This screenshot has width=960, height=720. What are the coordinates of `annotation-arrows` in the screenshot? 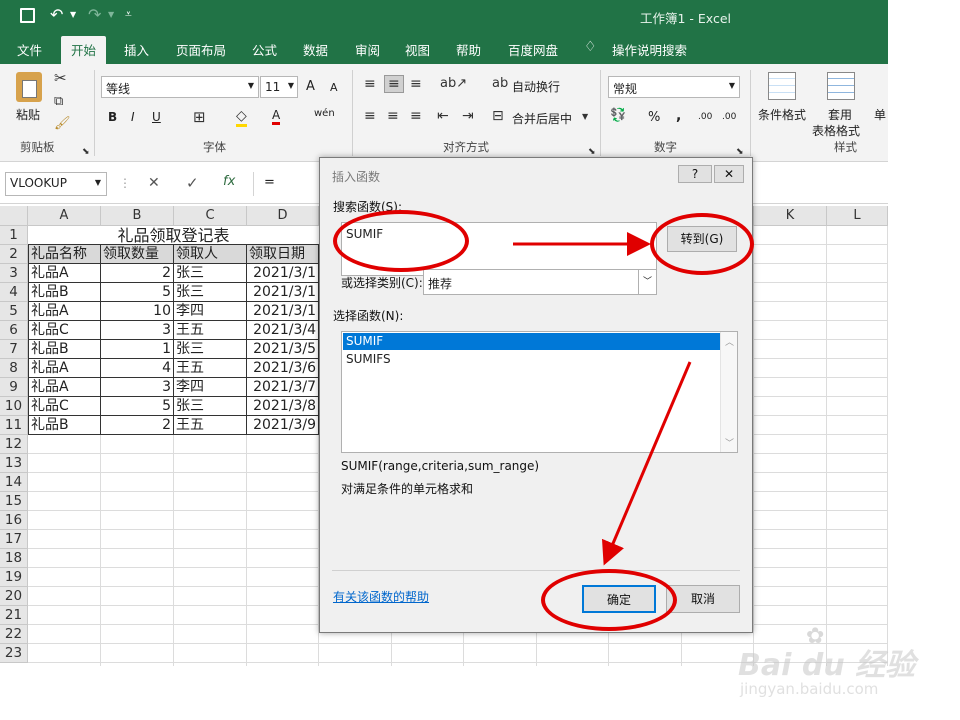 It's located at (602, 399).